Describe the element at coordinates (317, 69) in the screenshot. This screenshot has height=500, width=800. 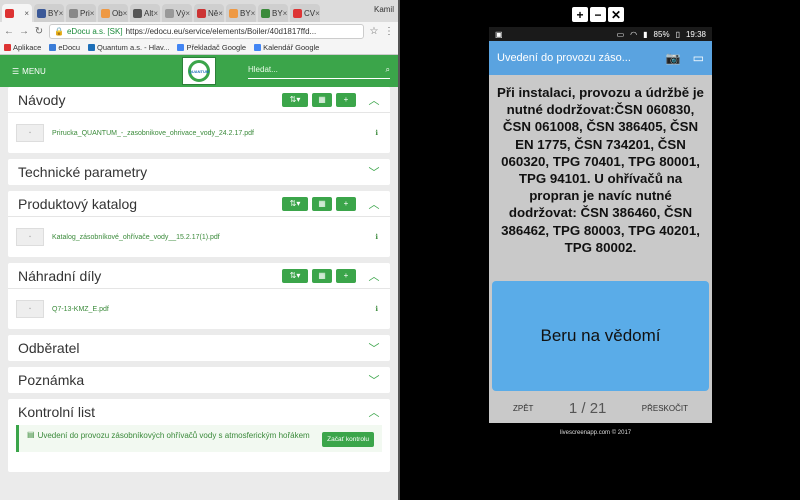
I see `search-input` at that location.